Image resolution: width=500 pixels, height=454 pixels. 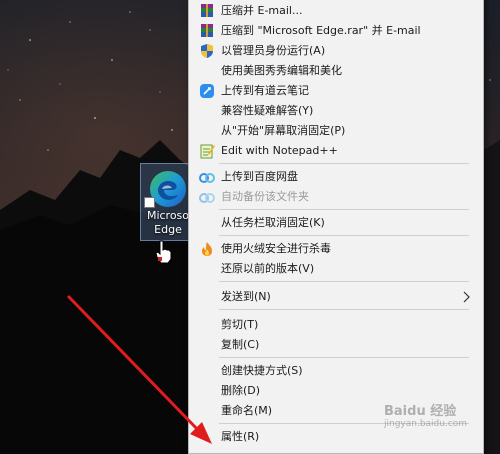 What do you see at coordinates (149, 202) in the screenshot?
I see `shortcut-arrow-icon` at bounding box center [149, 202].